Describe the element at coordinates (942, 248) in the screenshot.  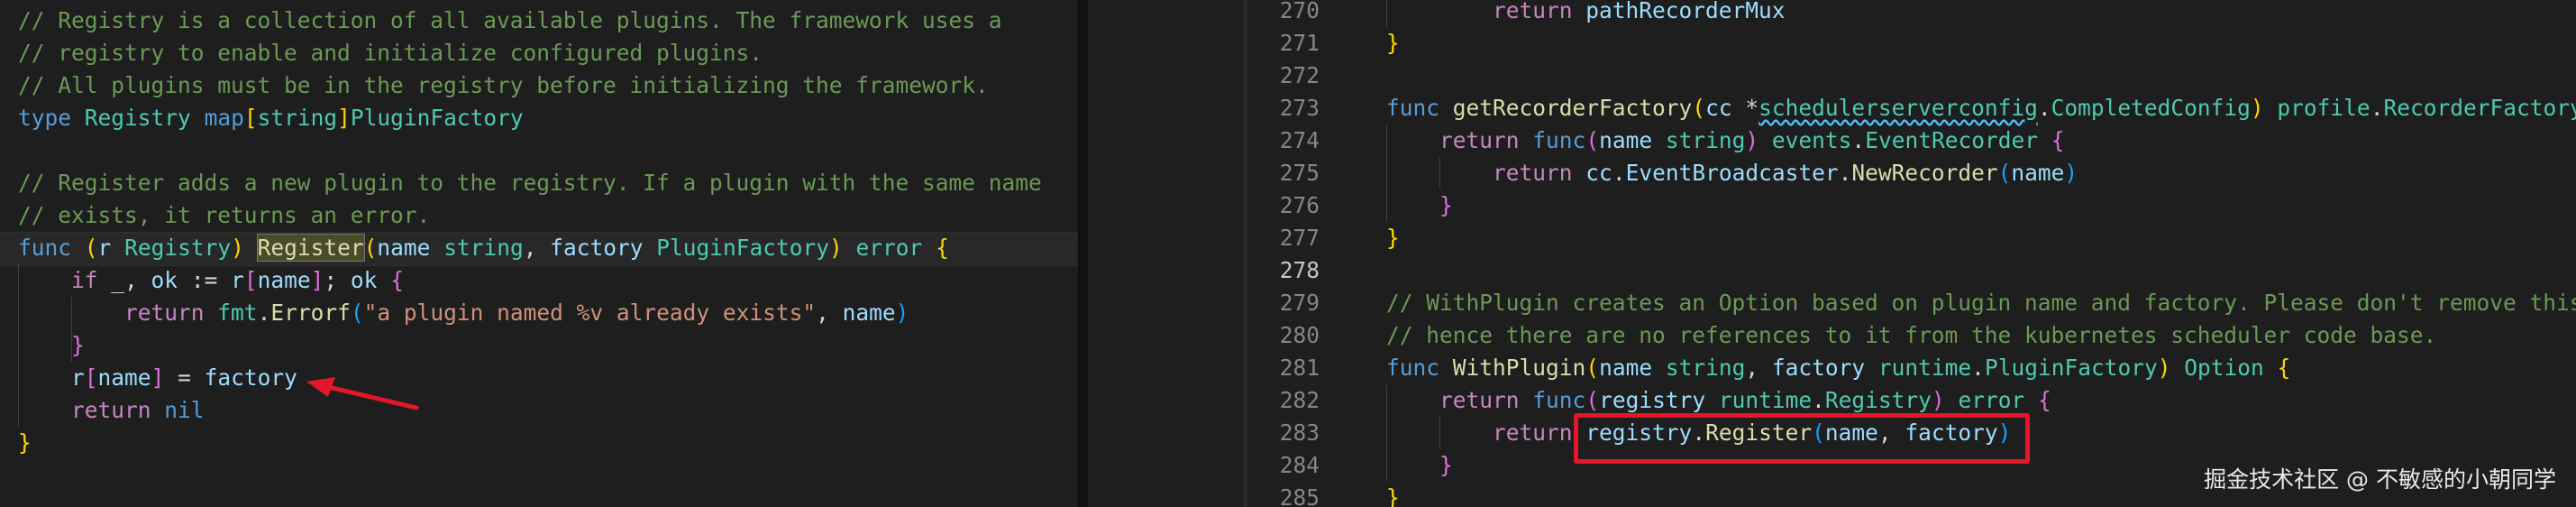
I see `code-token: {` at that location.